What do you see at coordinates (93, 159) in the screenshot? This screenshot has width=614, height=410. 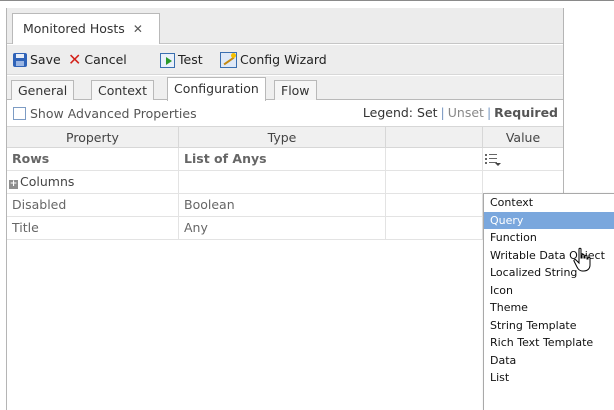 I see `cell-property: Rows` at bounding box center [93, 159].